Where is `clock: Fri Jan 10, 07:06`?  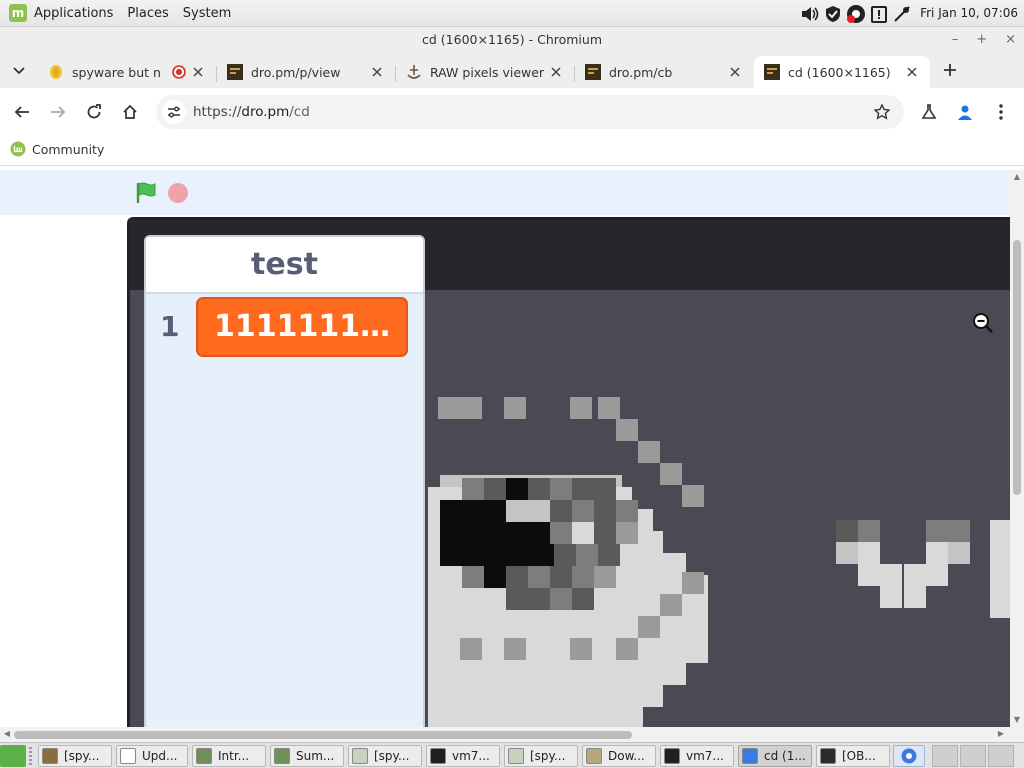
clock: Fri Jan 10, 07:06 is located at coordinates (969, 13).